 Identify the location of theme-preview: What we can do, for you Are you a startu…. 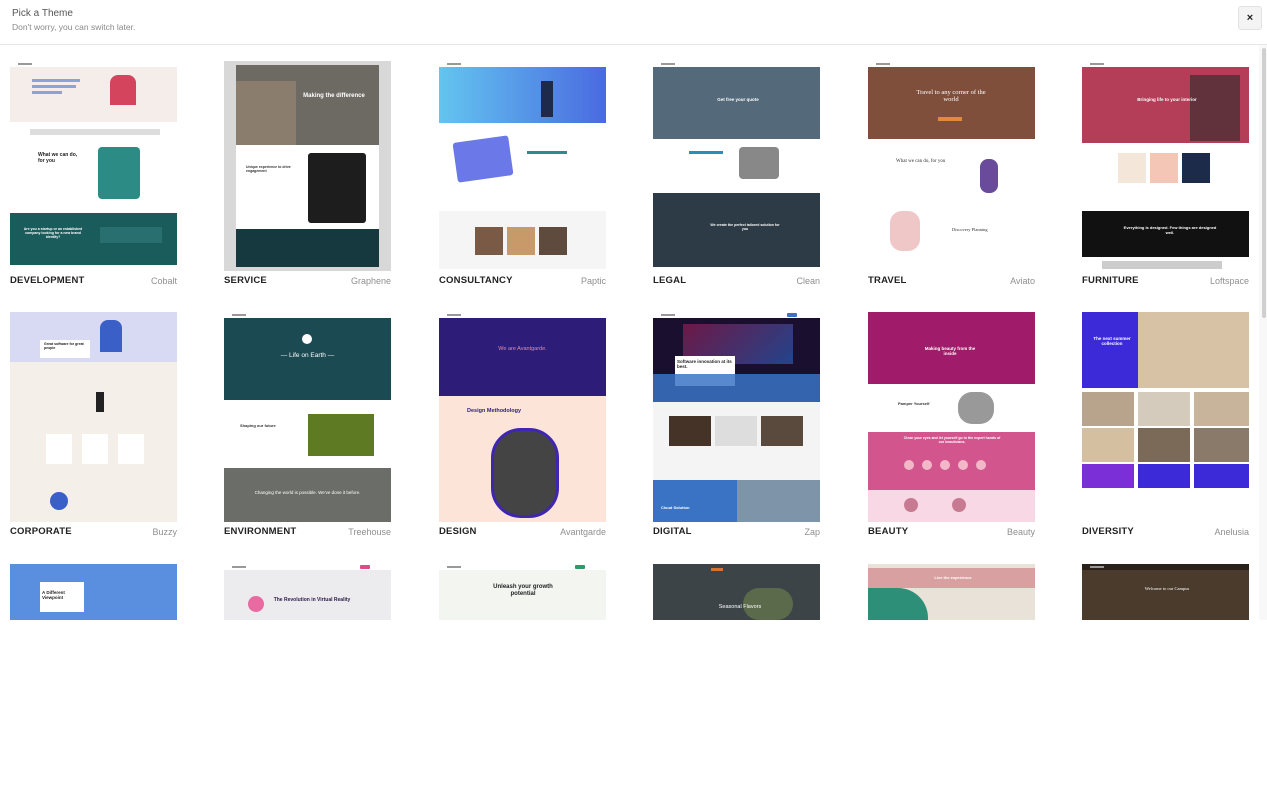
(93, 166).